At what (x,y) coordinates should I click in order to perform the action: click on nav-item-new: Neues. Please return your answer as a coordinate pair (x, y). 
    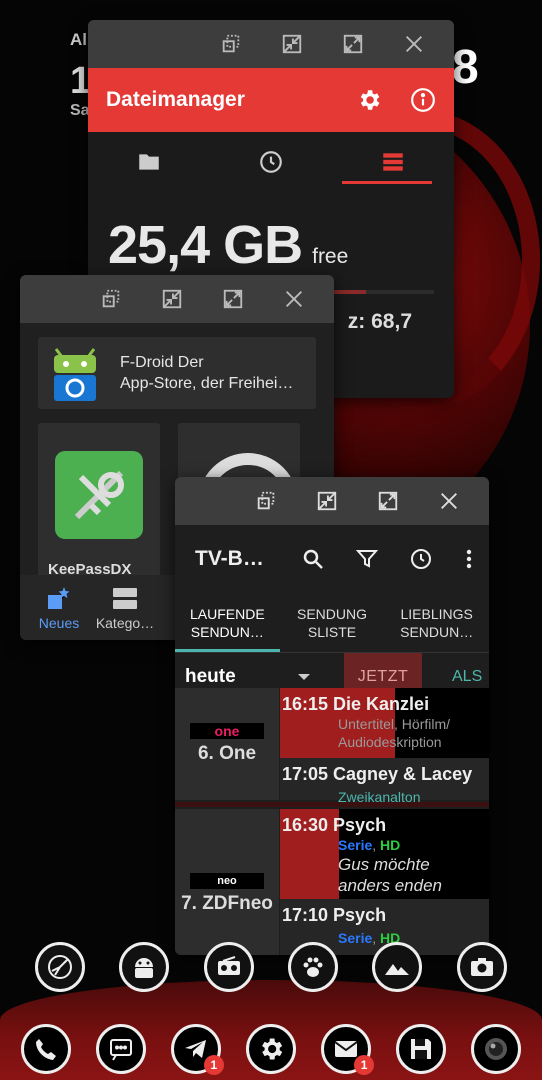
    Looking at the image, I should click on (59, 608).